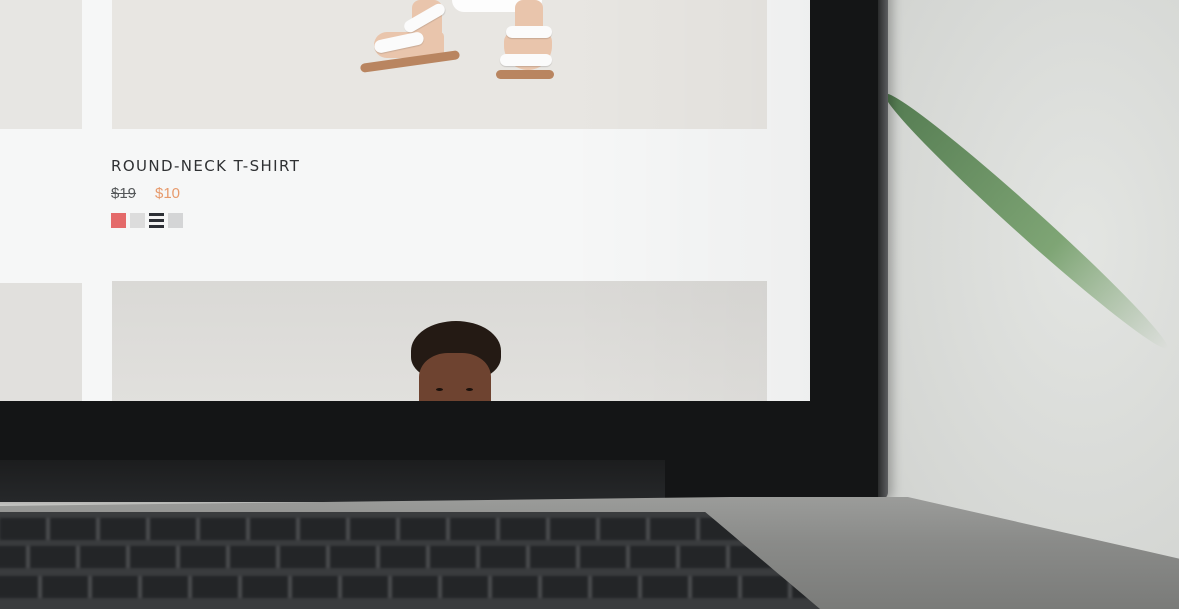 Image resolution: width=1179 pixels, height=609 pixels. What do you see at coordinates (124, 193) in the screenshot?
I see `original-price: $19` at bounding box center [124, 193].